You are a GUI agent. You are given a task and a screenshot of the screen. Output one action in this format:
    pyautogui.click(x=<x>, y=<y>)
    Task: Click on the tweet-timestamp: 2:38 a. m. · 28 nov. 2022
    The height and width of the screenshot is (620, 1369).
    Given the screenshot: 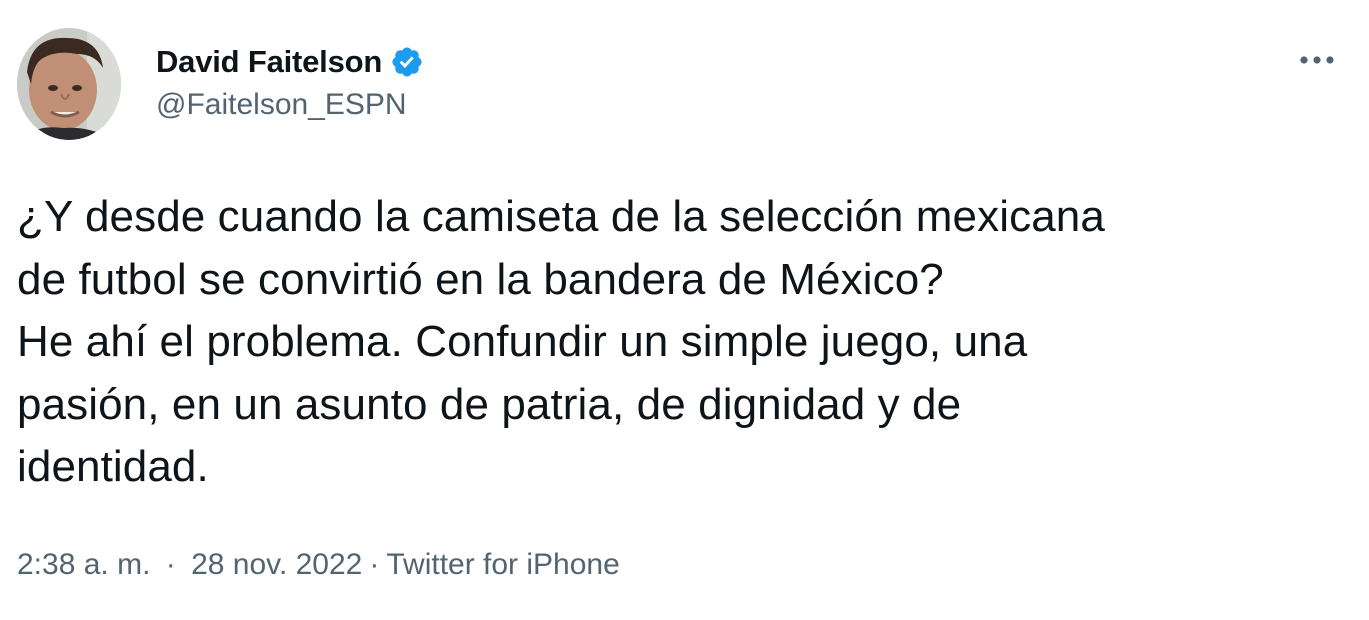 What is the action you would take?
    pyautogui.click(x=189, y=565)
    